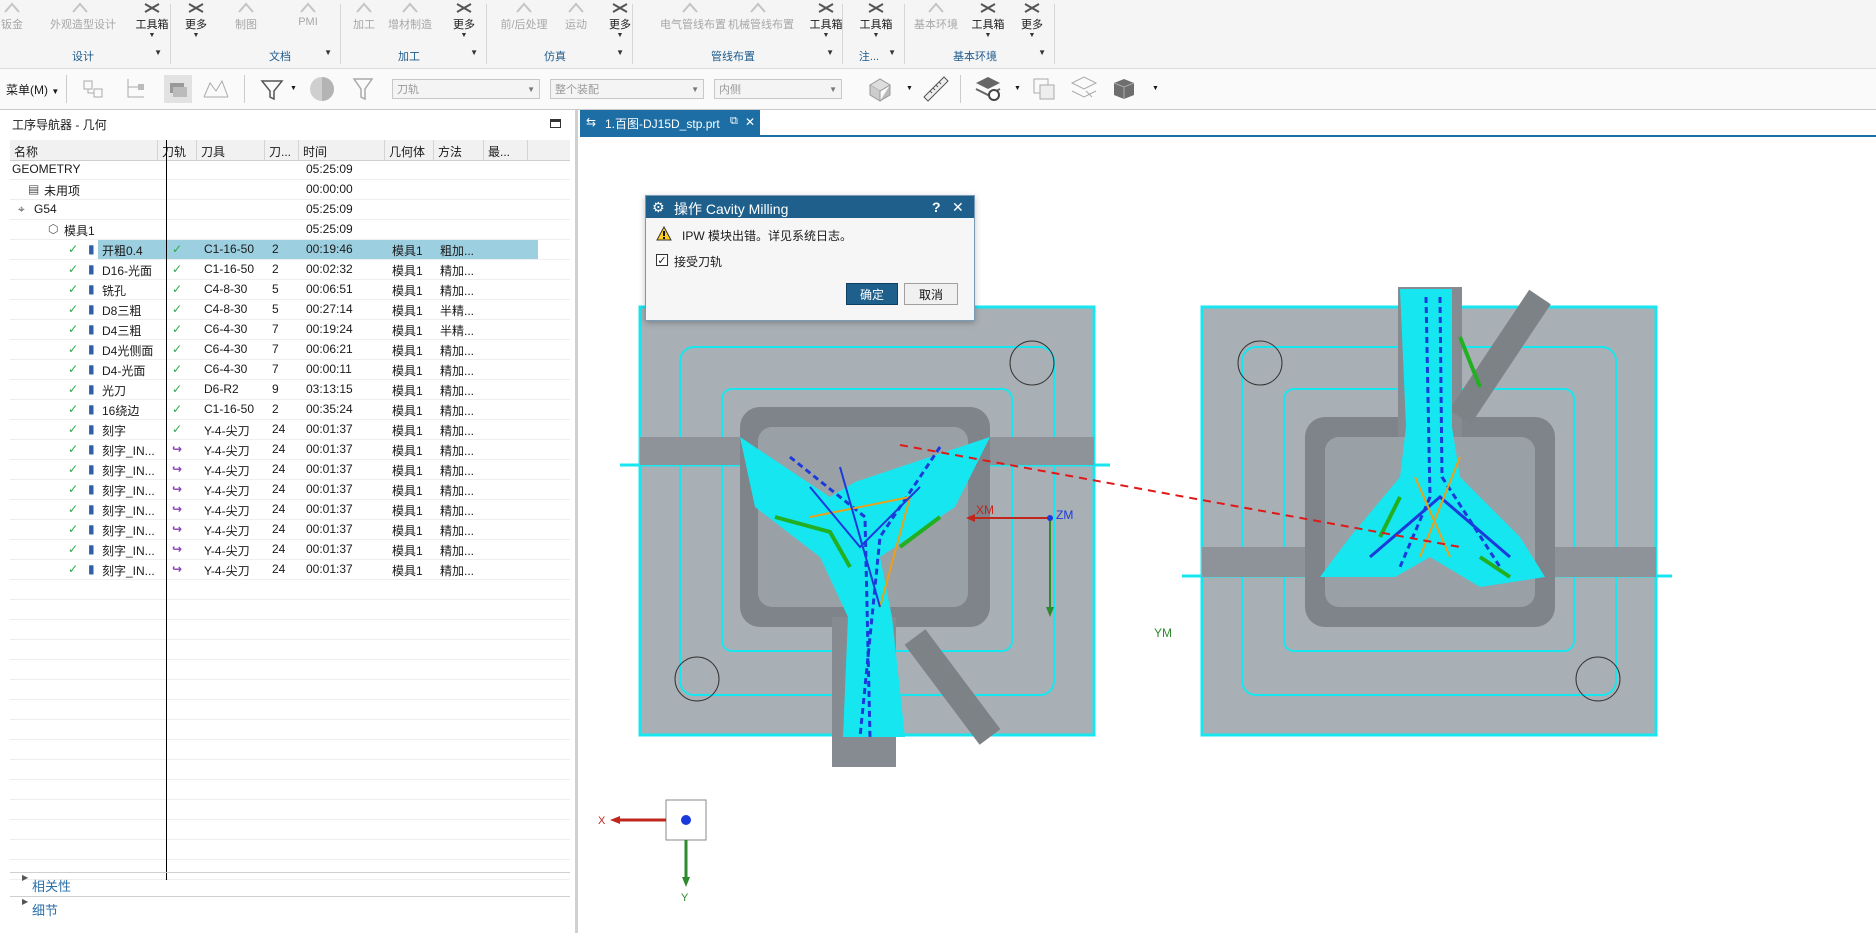 Image resolution: width=1876 pixels, height=936 pixels. I want to click on ribbon-item: 电气管线布置, so click(693, 18).